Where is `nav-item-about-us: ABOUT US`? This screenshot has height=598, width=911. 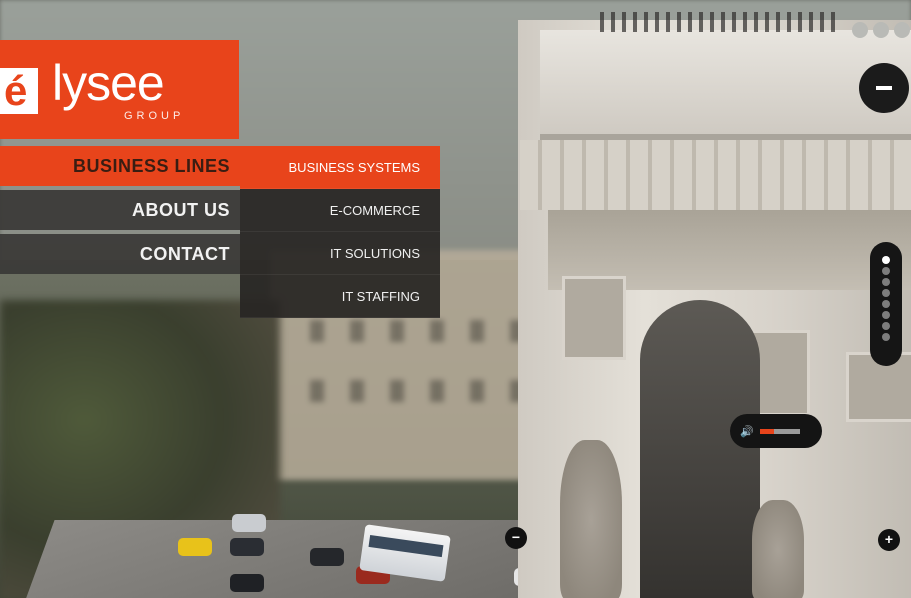
nav-item-about-us: ABOUT US is located at coordinates (120, 210).